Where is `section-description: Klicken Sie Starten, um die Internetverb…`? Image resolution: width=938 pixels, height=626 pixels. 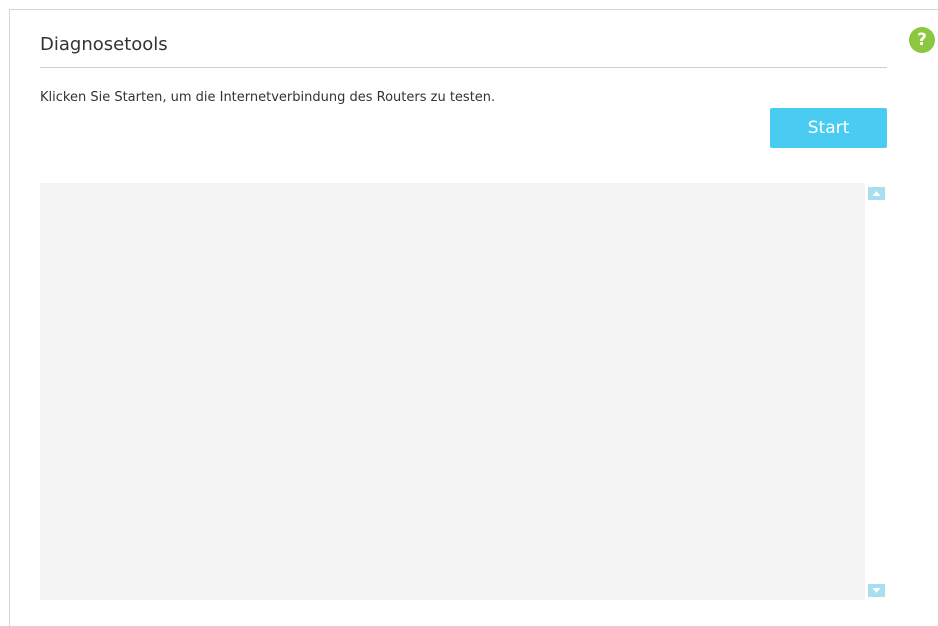
section-description: Klicken Sie Starten, um die Internetverb… is located at coordinates (268, 97).